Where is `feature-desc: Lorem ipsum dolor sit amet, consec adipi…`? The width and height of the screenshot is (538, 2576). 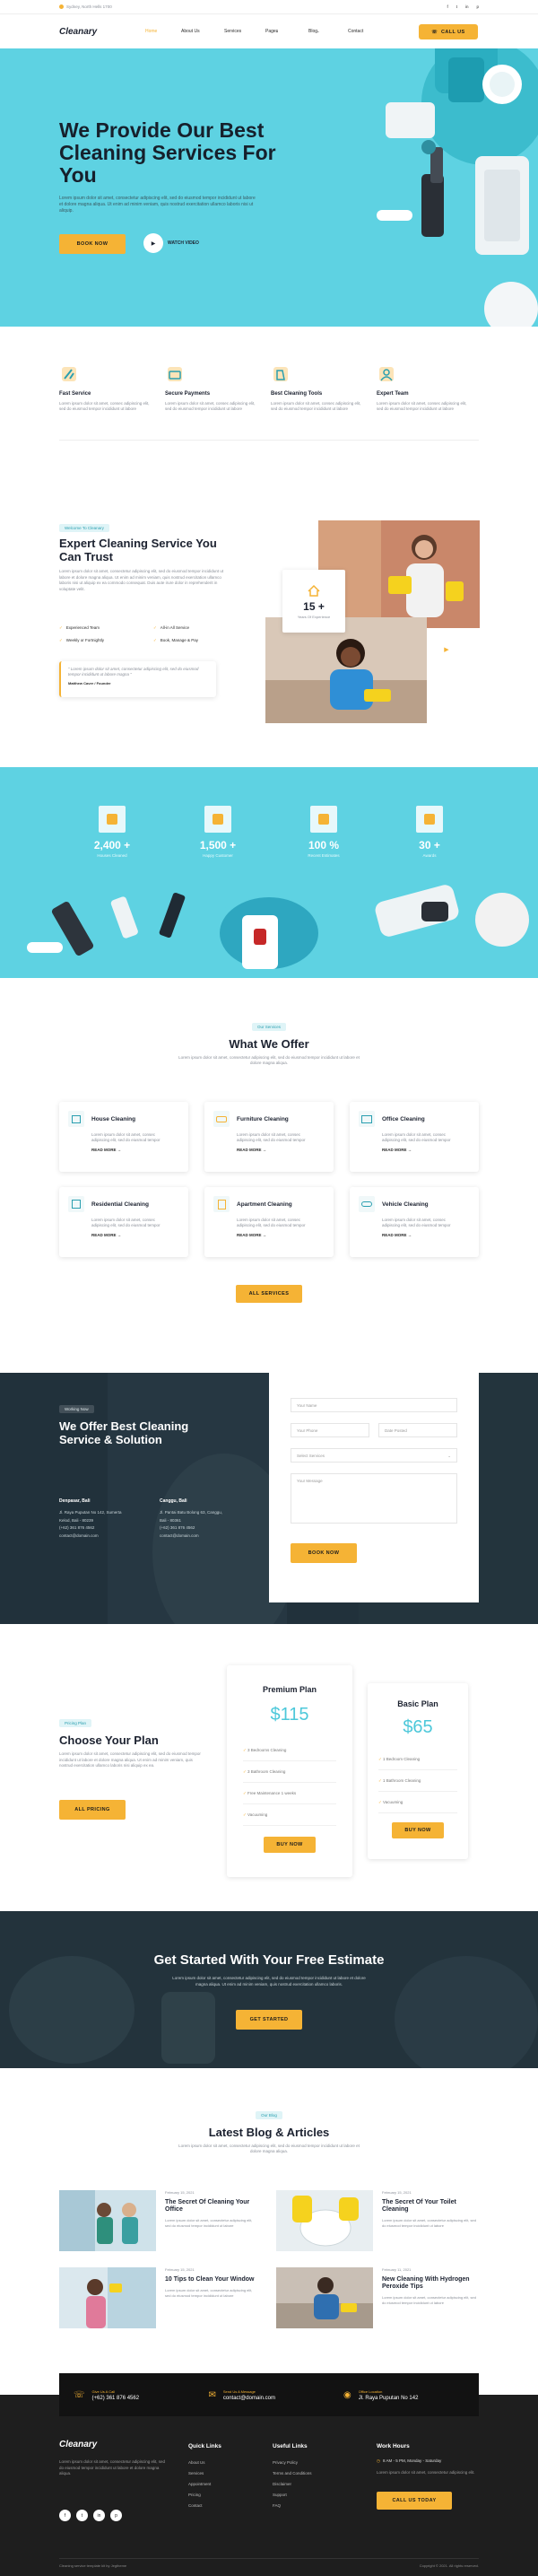
feature-desc: Lorem ipsum dolor sit amet, consec adipi… is located at coordinates (210, 406).